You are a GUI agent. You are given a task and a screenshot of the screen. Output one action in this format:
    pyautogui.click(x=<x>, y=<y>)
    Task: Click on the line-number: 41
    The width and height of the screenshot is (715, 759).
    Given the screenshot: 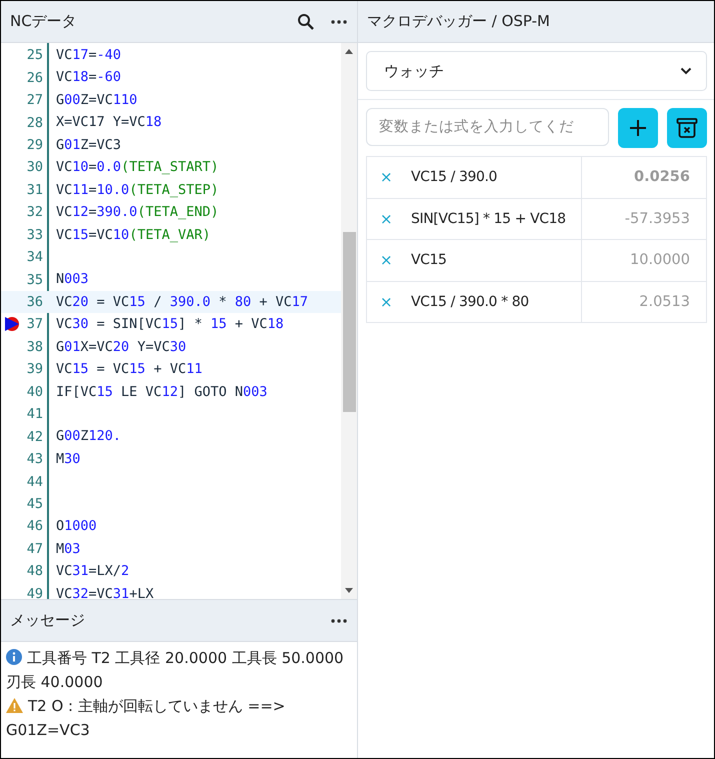 What is the action you would take?
    pyautogui.click(x=35, y=414)
    